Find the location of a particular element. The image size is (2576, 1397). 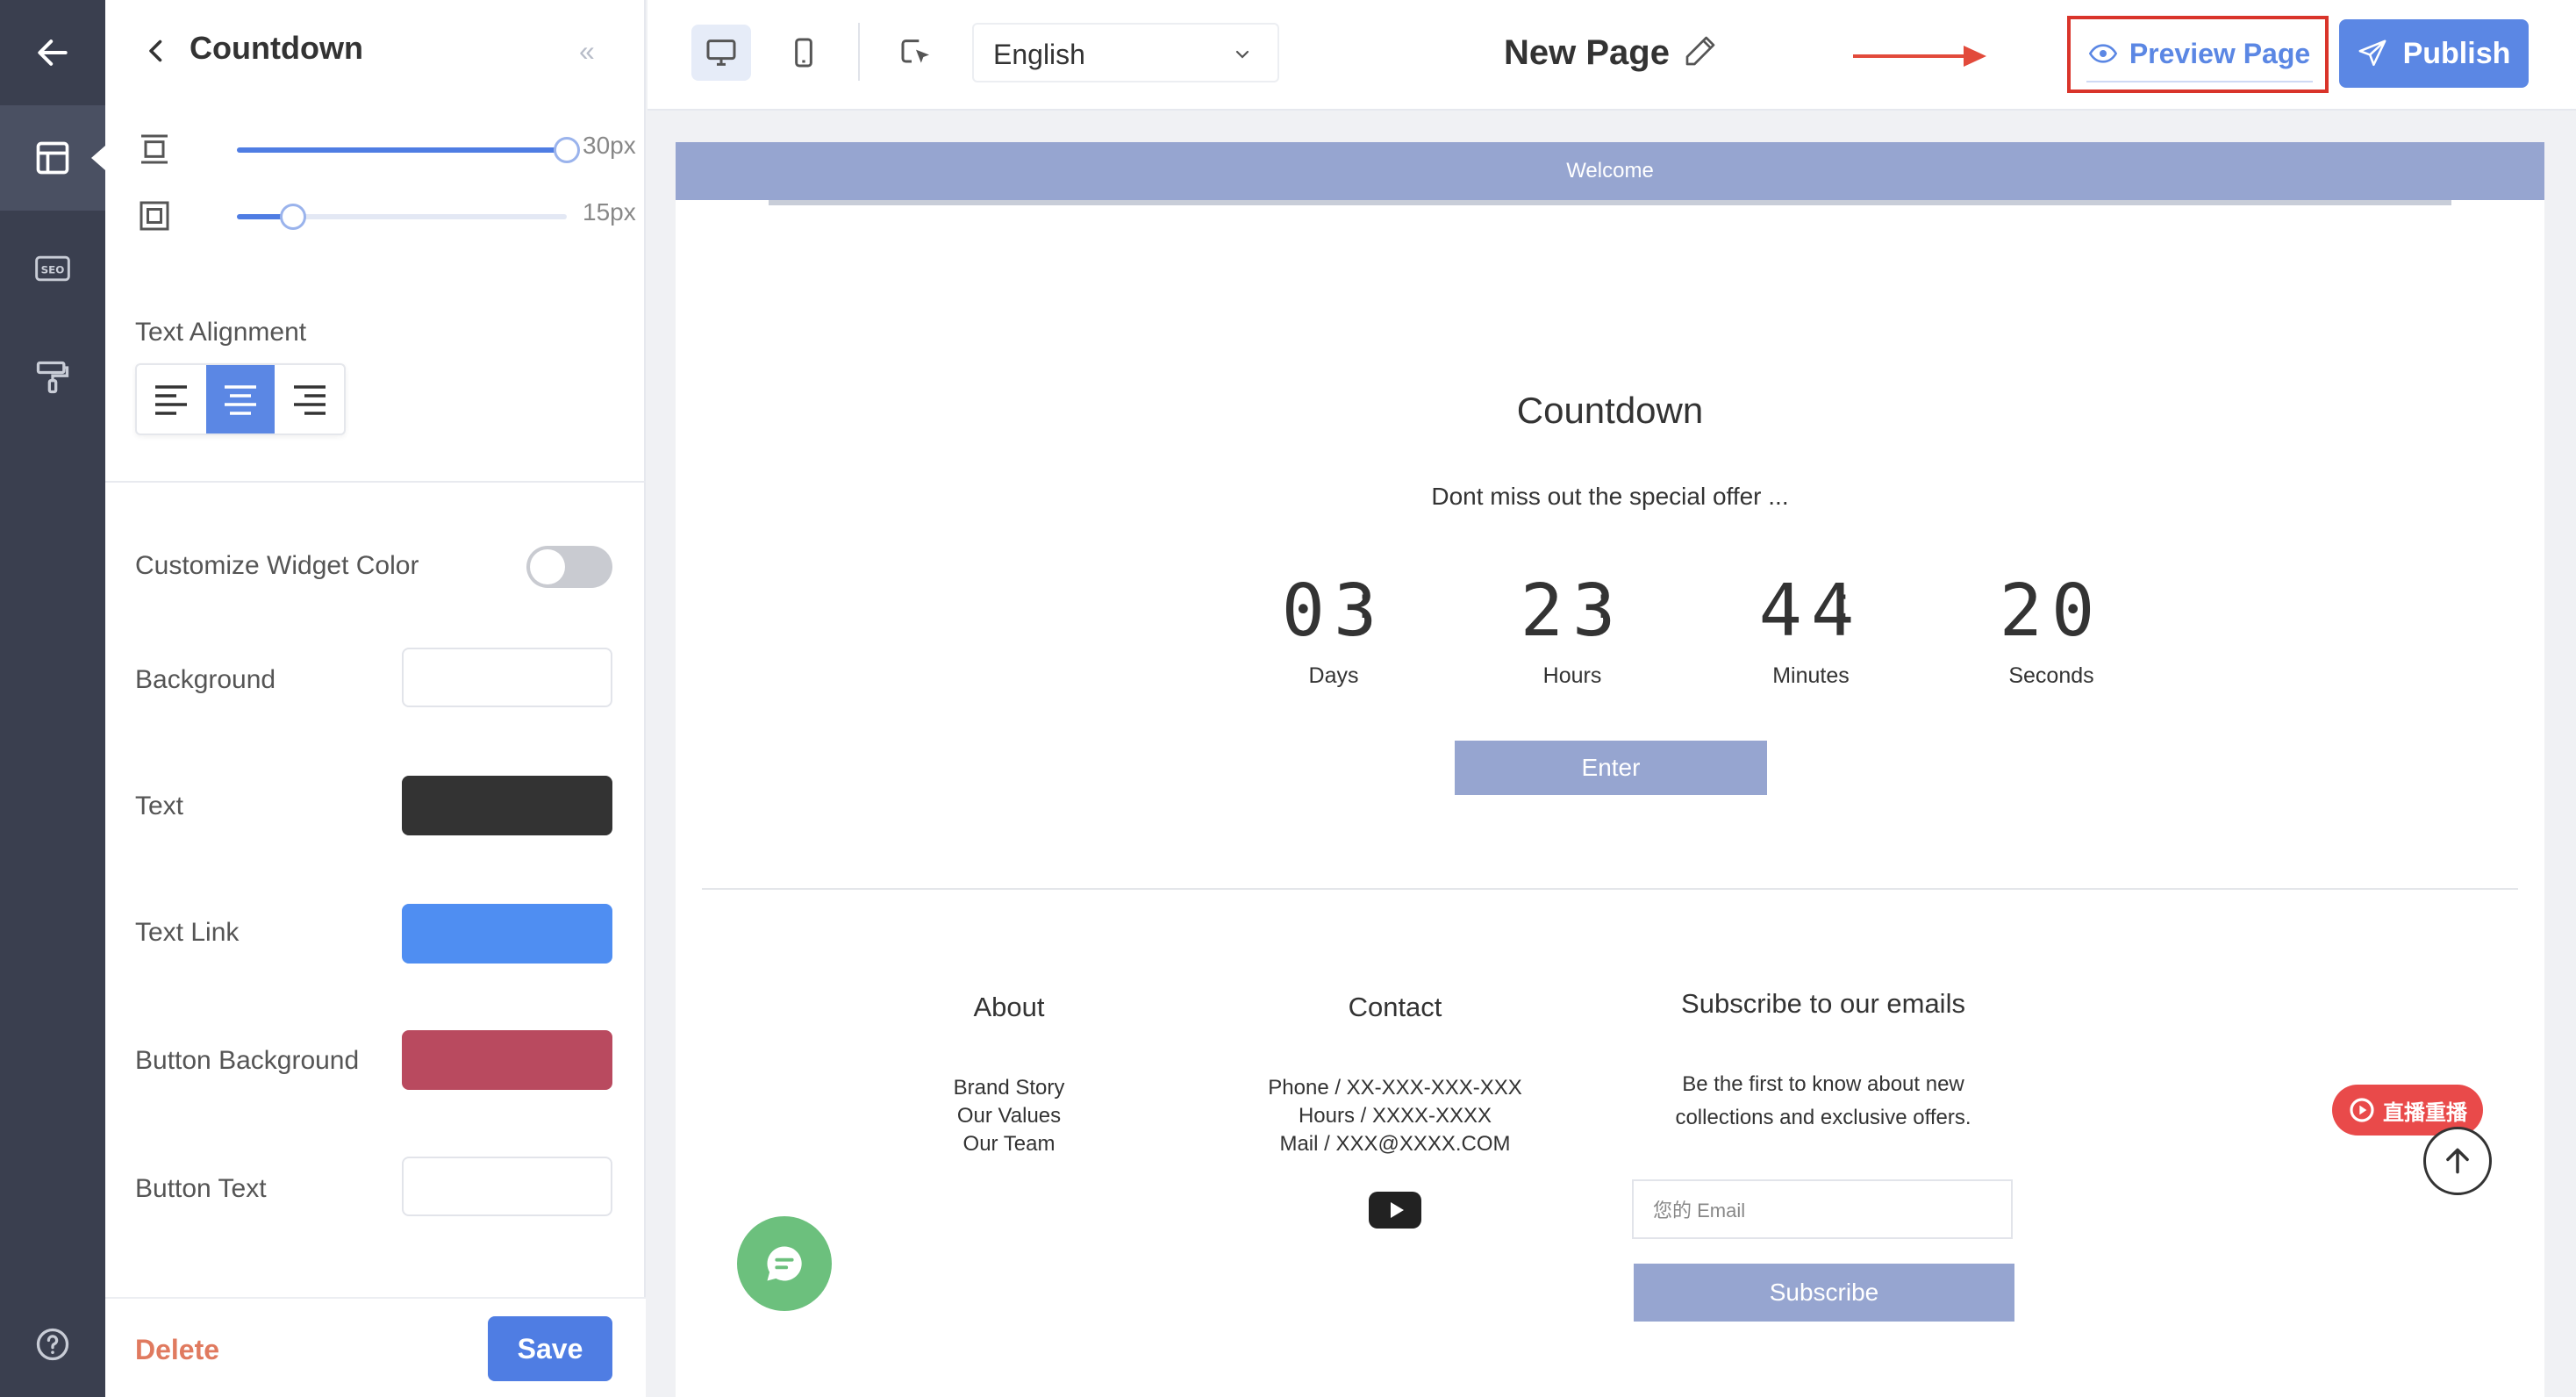

countdown-seconds: 20 Seconds is located at coordinates (2051, 626).